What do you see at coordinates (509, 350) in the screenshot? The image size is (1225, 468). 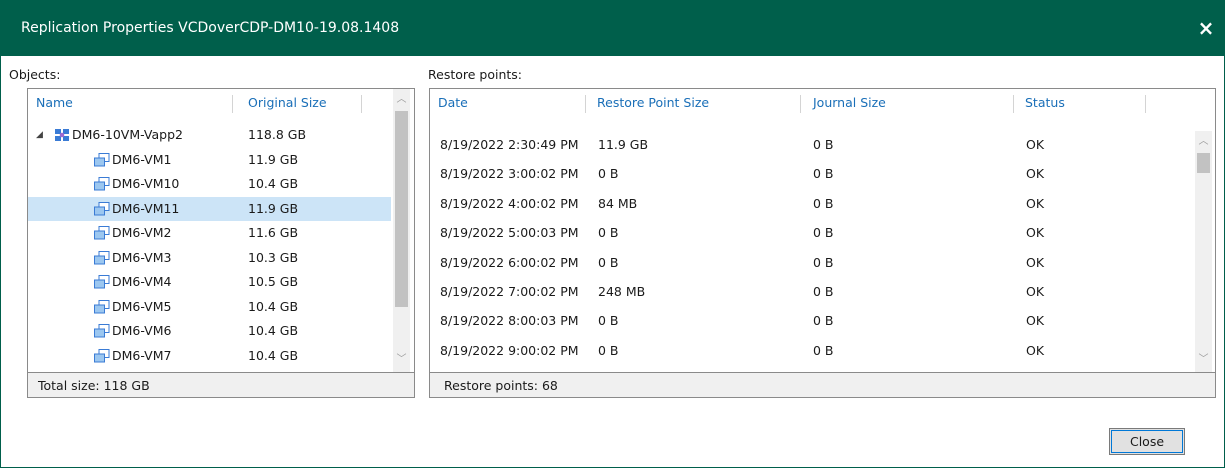 I see `restore-point-date: 8/19/2022 9:00:02 PM` at bounding box center [509, 350].